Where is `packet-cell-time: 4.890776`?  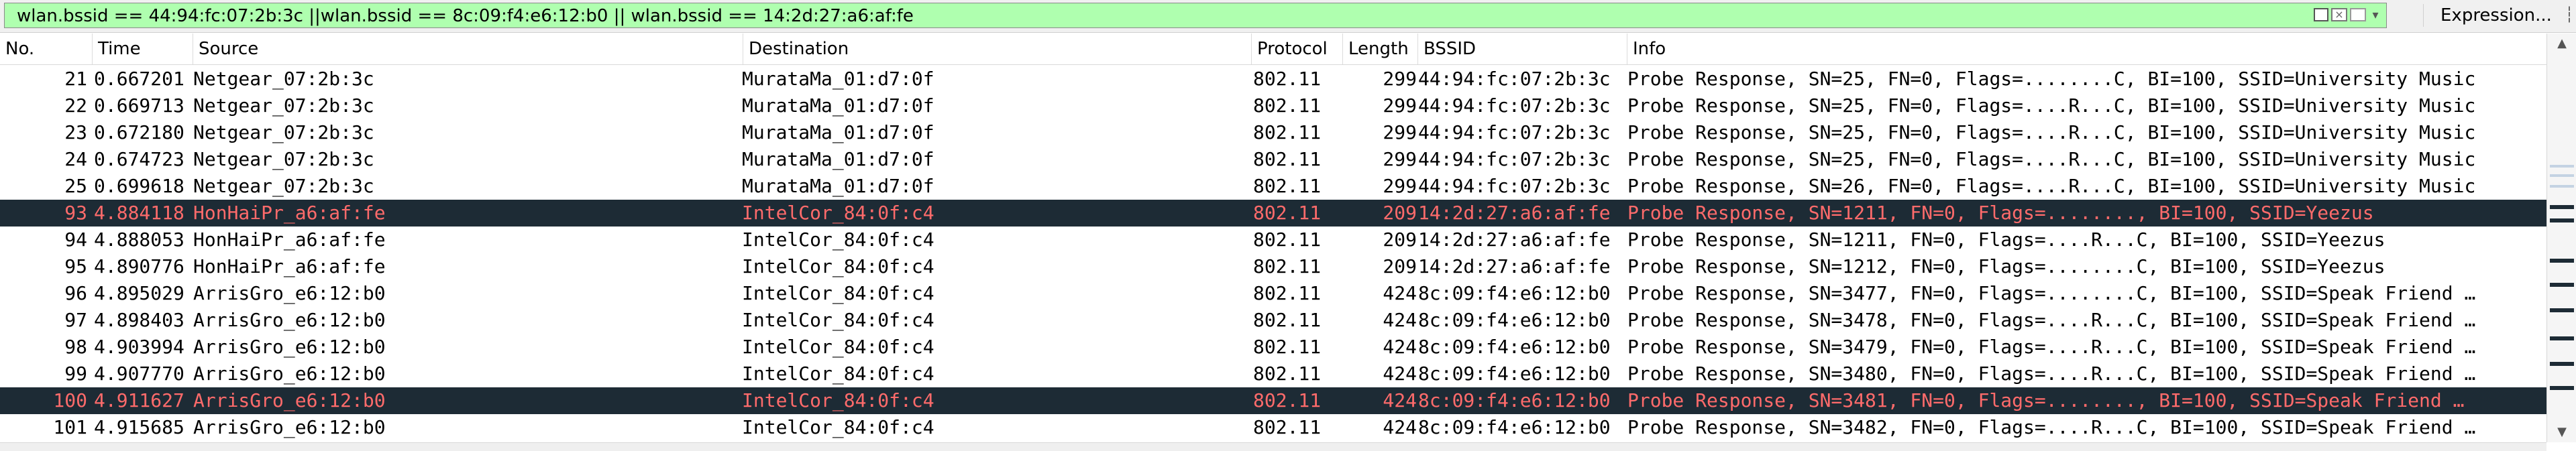
packet-cell-time: 4.890776 is located at coordinates (139, 266).